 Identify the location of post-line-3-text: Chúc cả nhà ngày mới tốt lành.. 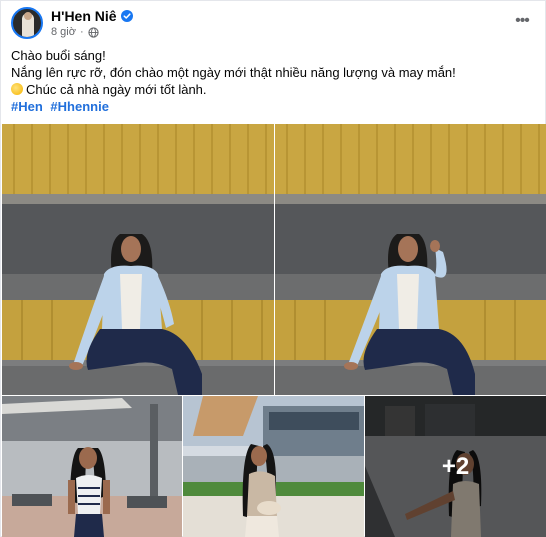
(116, 89).